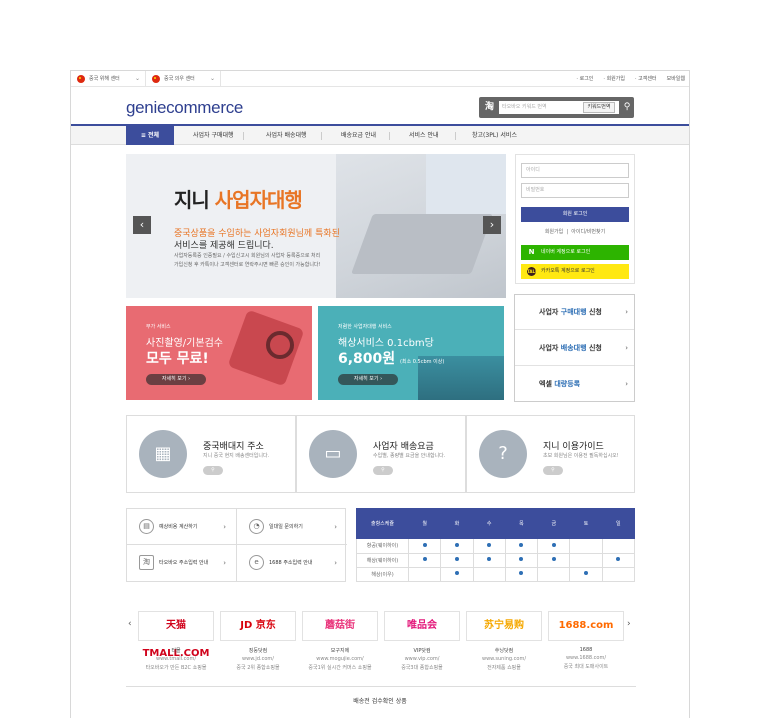  I want to click on shop-logo: 蘑菇街, so click(340, 626).